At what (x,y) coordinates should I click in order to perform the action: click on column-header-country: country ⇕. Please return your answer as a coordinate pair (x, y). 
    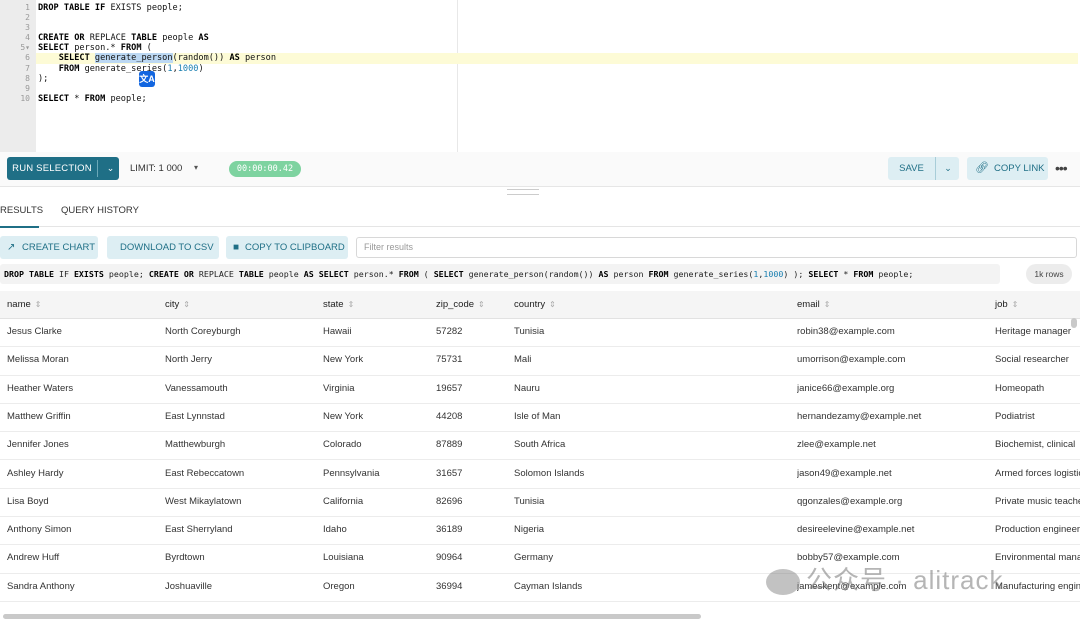
    Looking at the image, I should click on (535, 304).